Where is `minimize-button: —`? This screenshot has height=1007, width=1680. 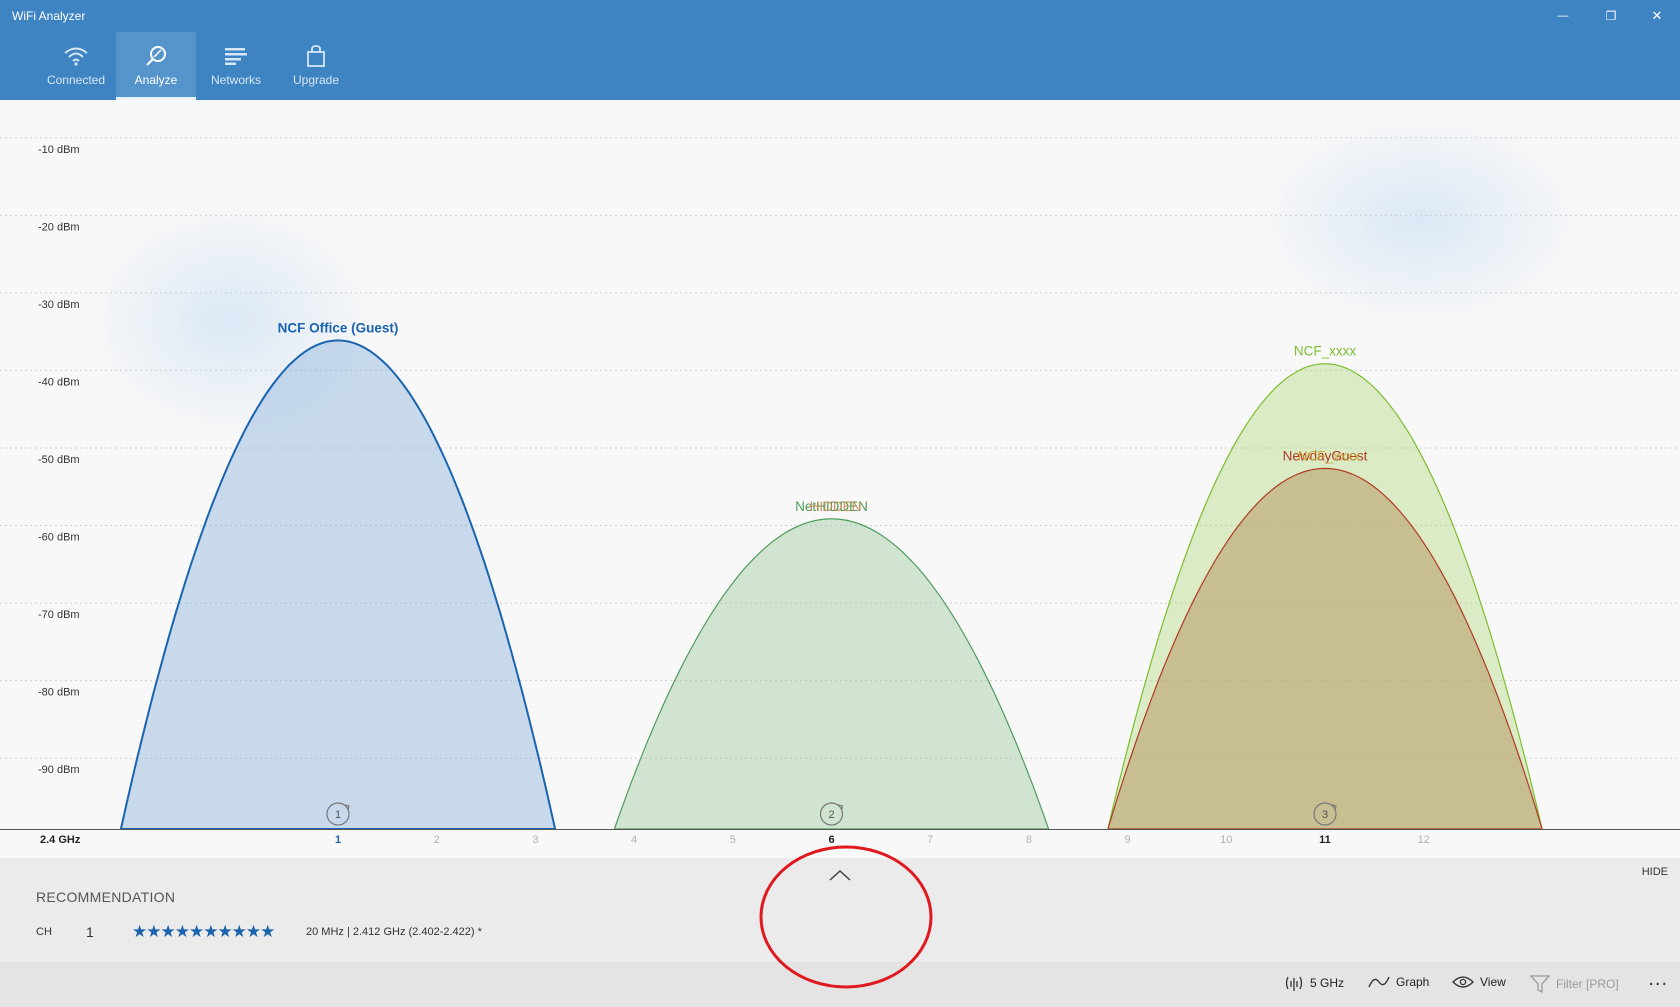
minimize-button: — is located at coordinates (1563, 16).